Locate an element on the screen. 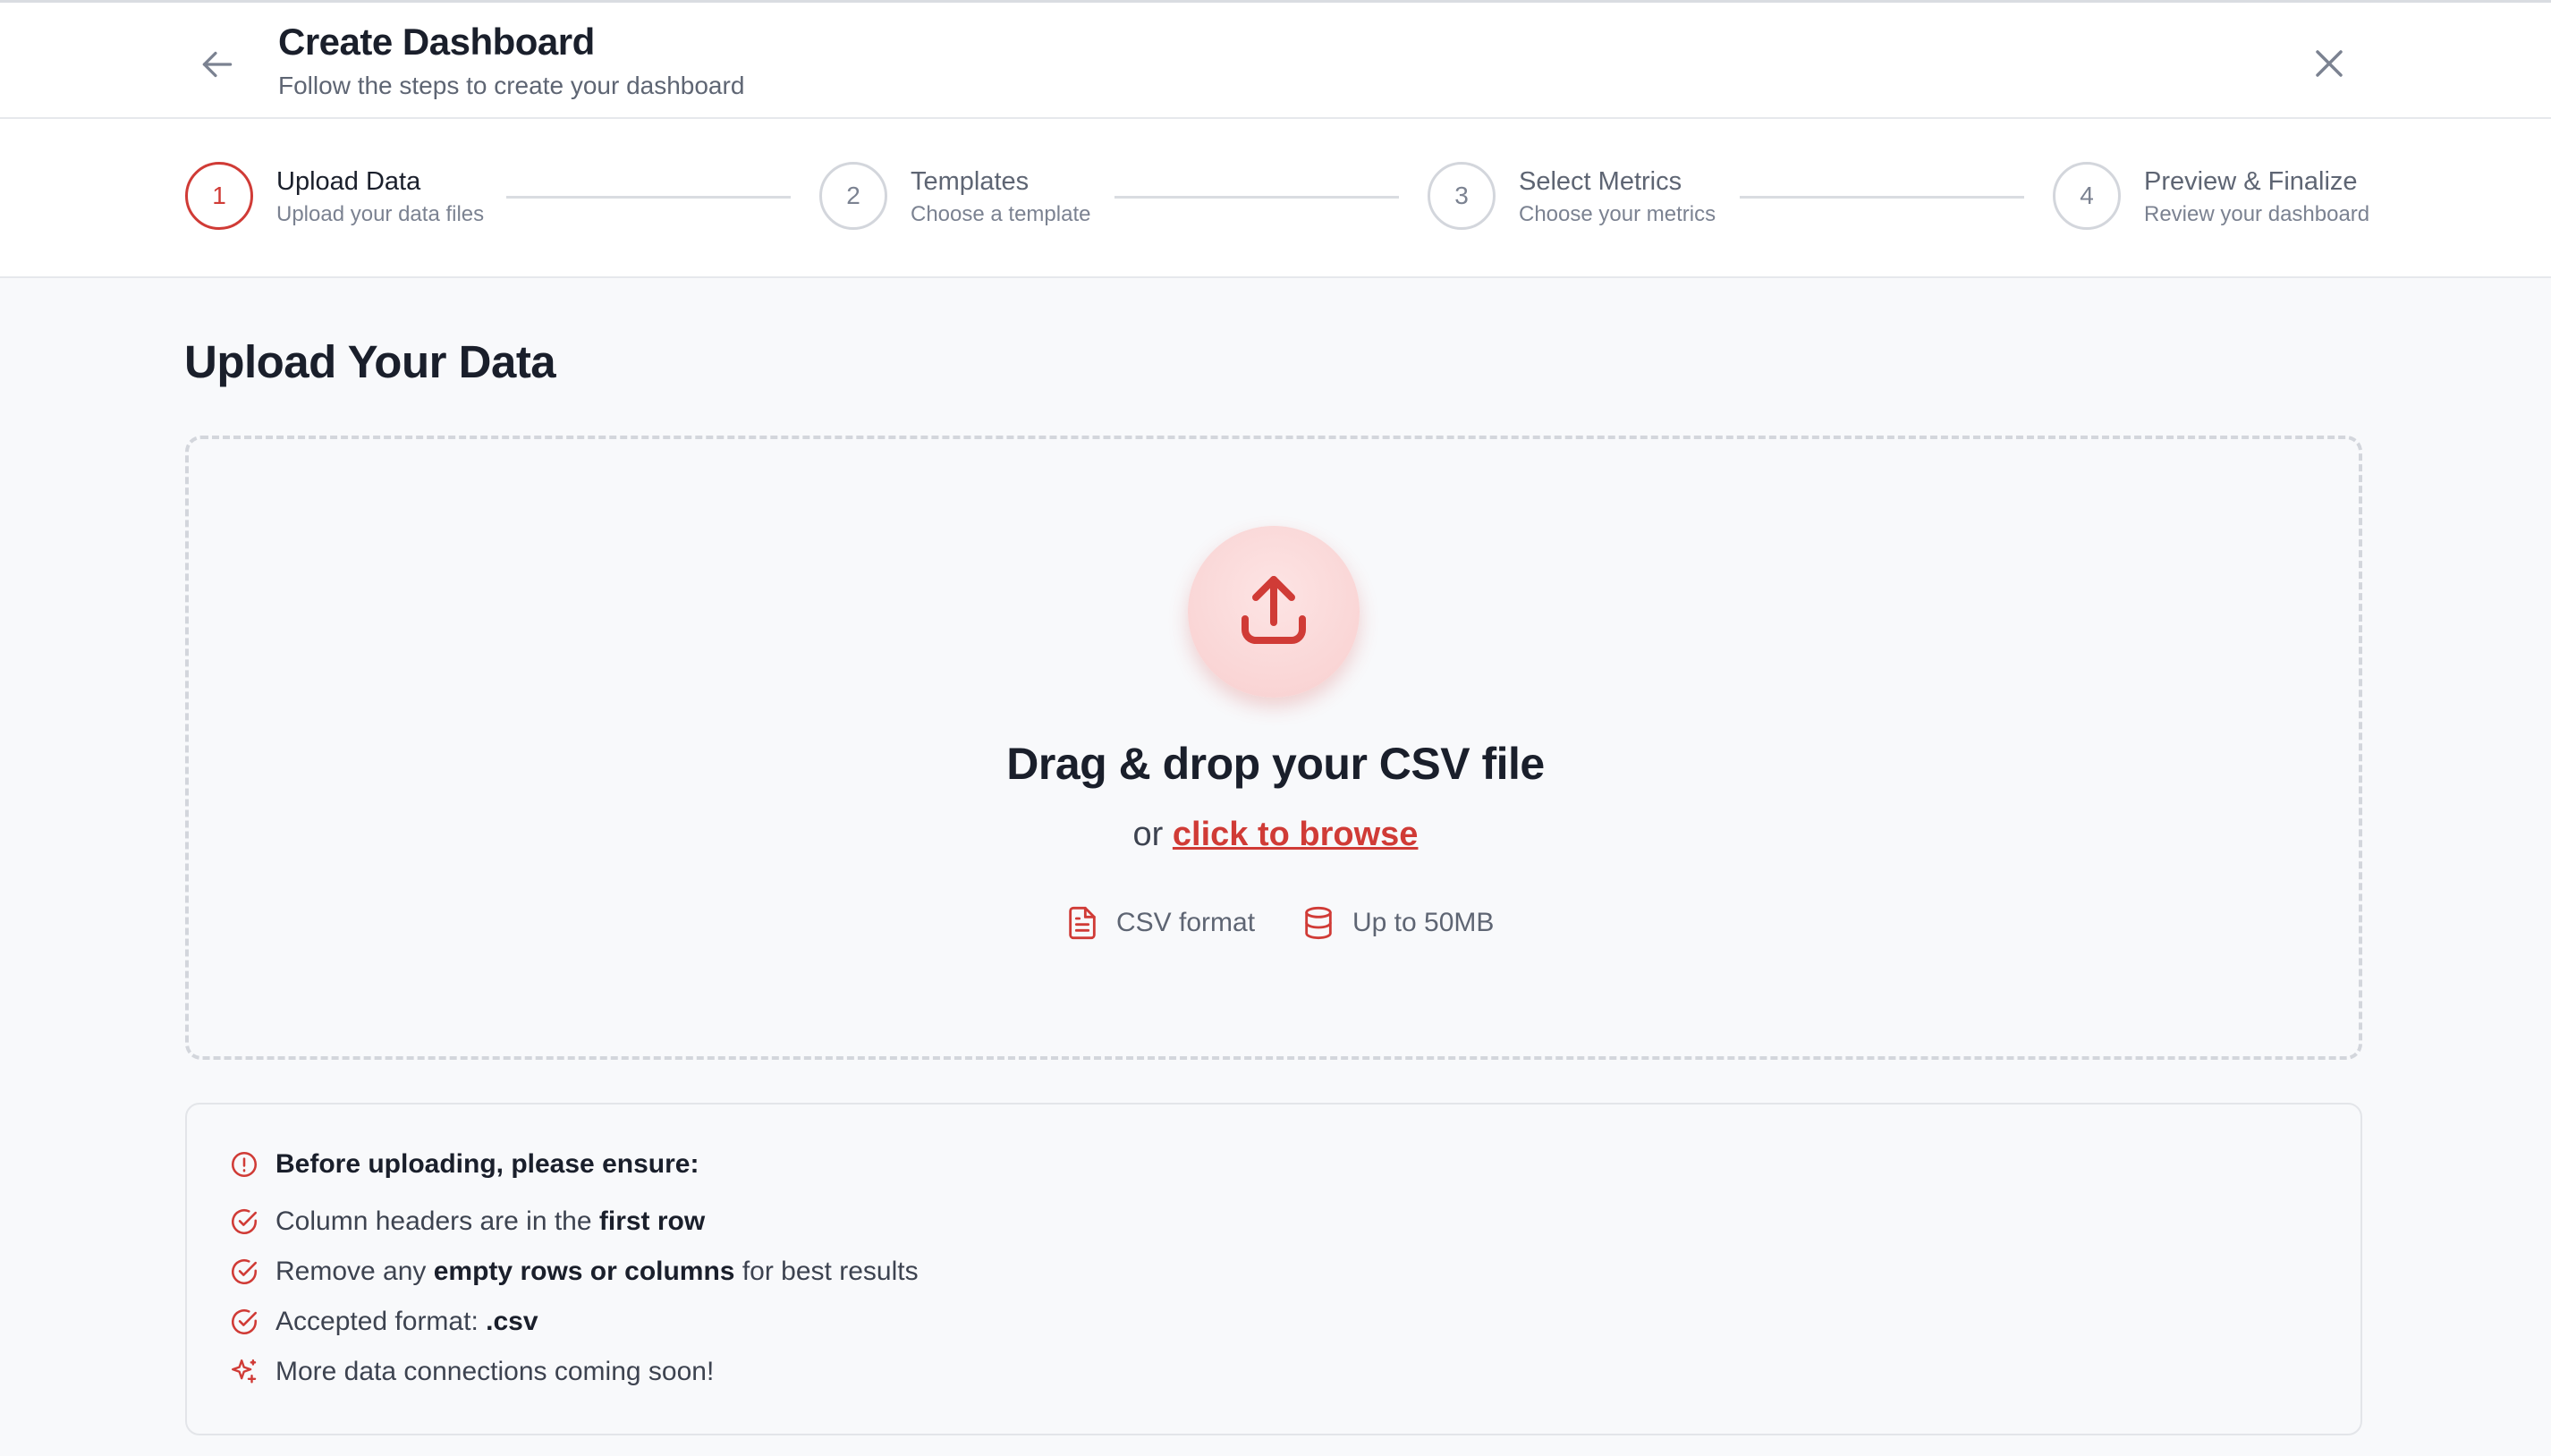 This screenshot has height=1456, width=2551. format-info: CSV format is located at coordinates (1160, 923).